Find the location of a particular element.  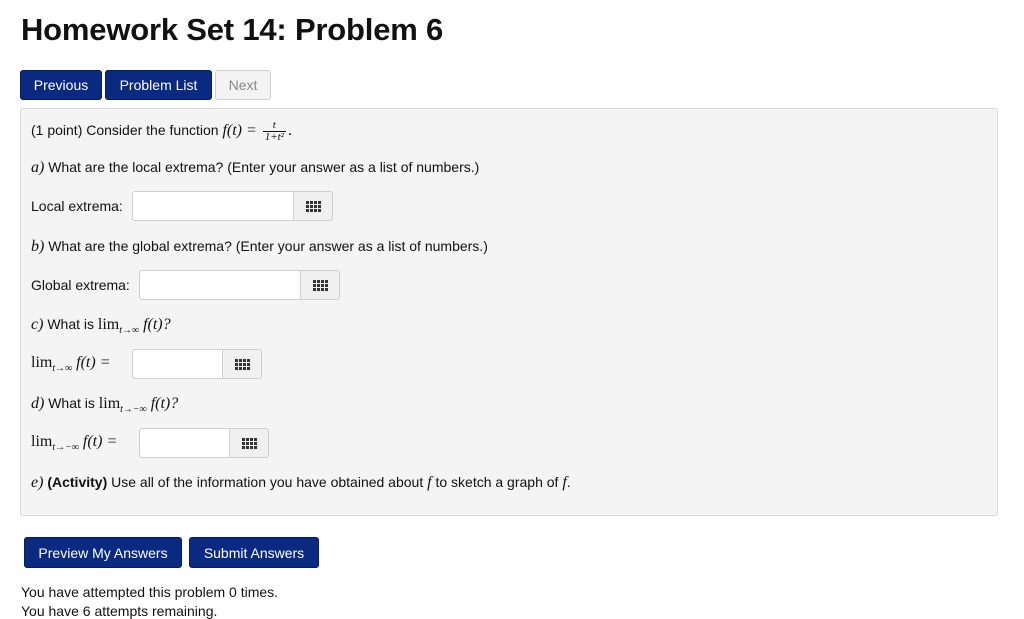

local-extrema-label: Local extrema: is located at coordinates (77, 206).